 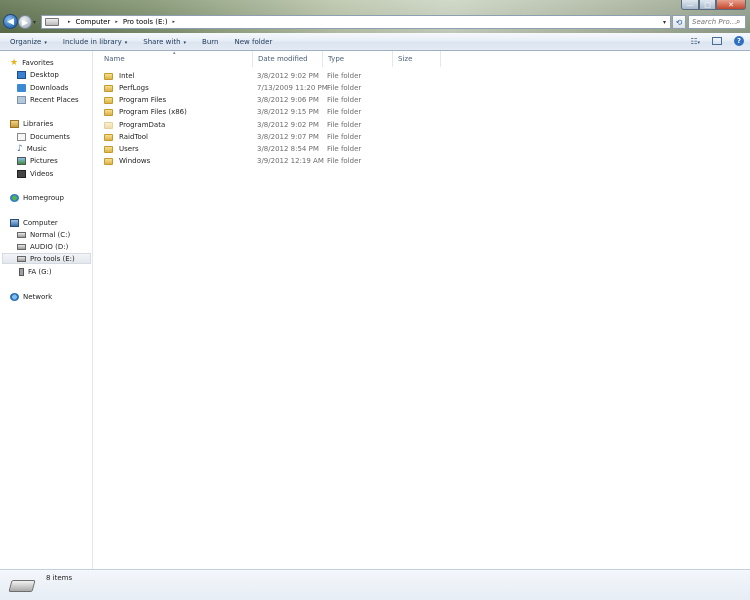 I want to click on breadcrumb-pro-tools: Pro tools (E:), so click(x=145, y=22).